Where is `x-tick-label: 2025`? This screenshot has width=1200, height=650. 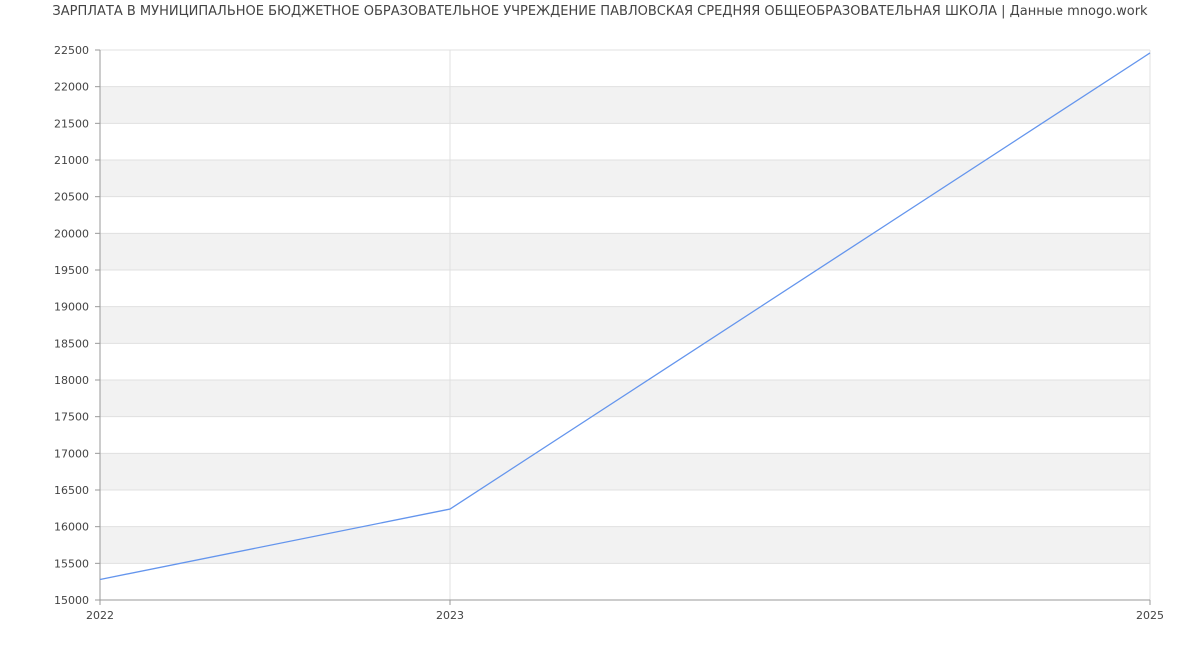
x-tick-label: 2025 is located at coordinates (1150, 615).